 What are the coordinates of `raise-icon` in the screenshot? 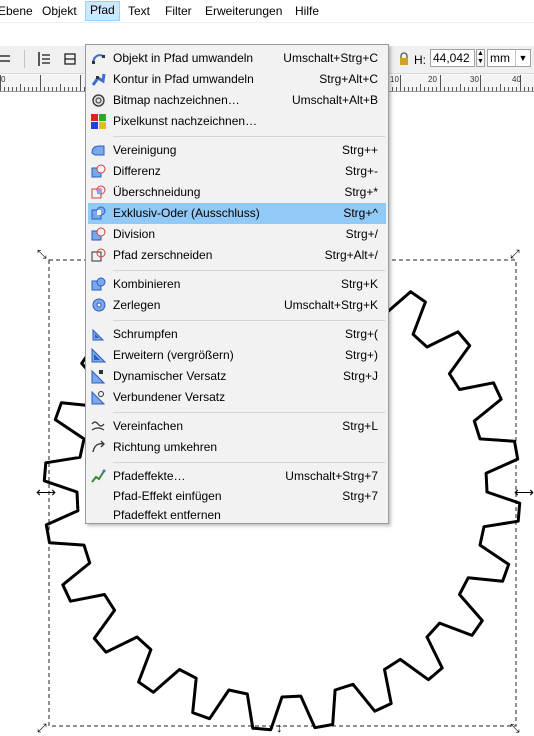 It's located at (70, 59).